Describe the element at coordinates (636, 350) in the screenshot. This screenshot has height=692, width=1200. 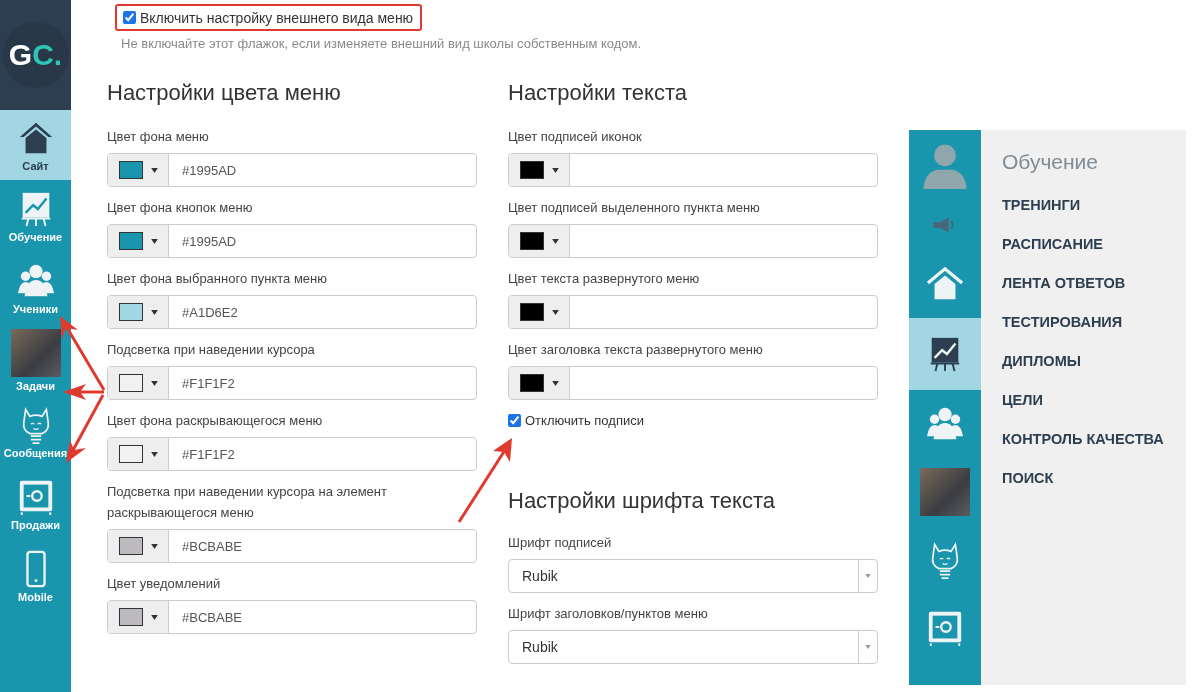
I see `field-label: Цвет заголовка текста развернутого меню` at that location.